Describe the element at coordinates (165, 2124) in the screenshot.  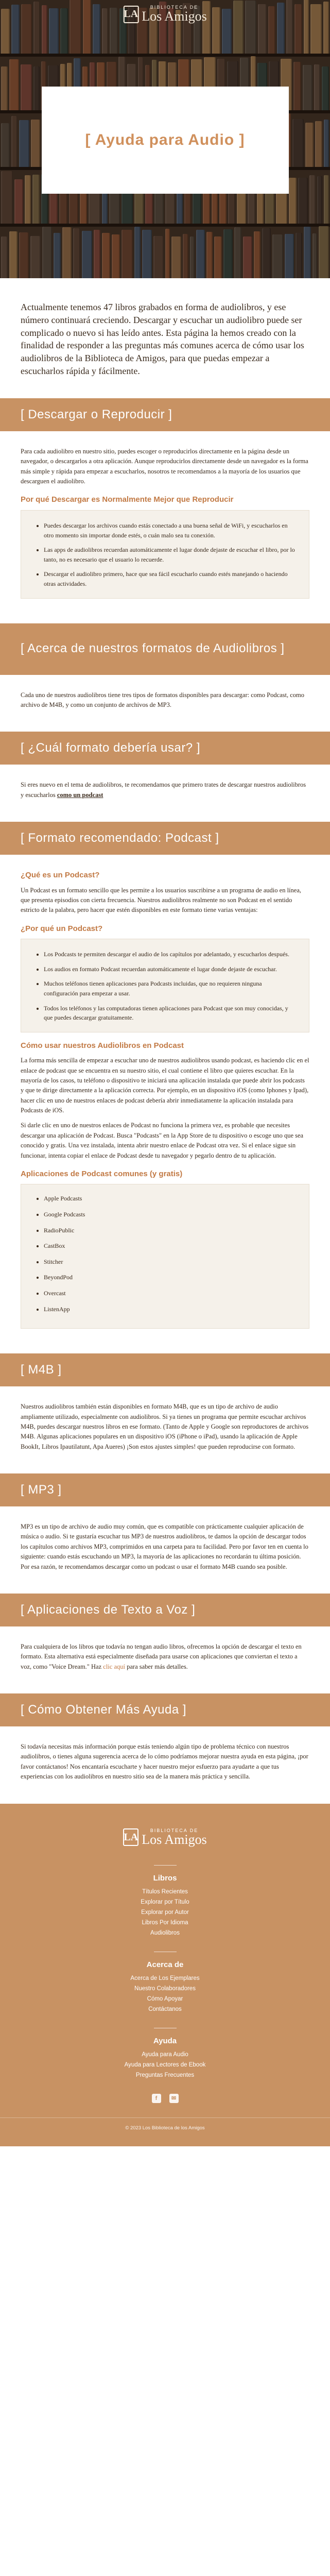
I see `copyright: © 2023 Los Biblioteca de los Amigos` at that location.